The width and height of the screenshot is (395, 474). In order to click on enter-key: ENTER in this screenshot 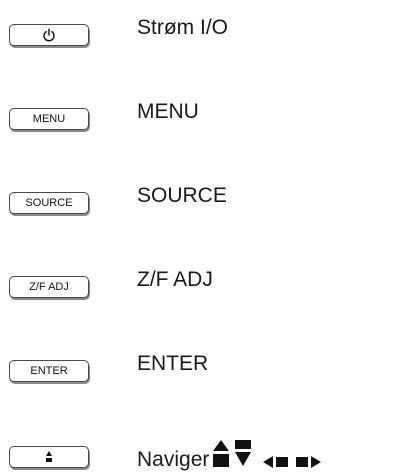, I will do `click(49, 371)`.